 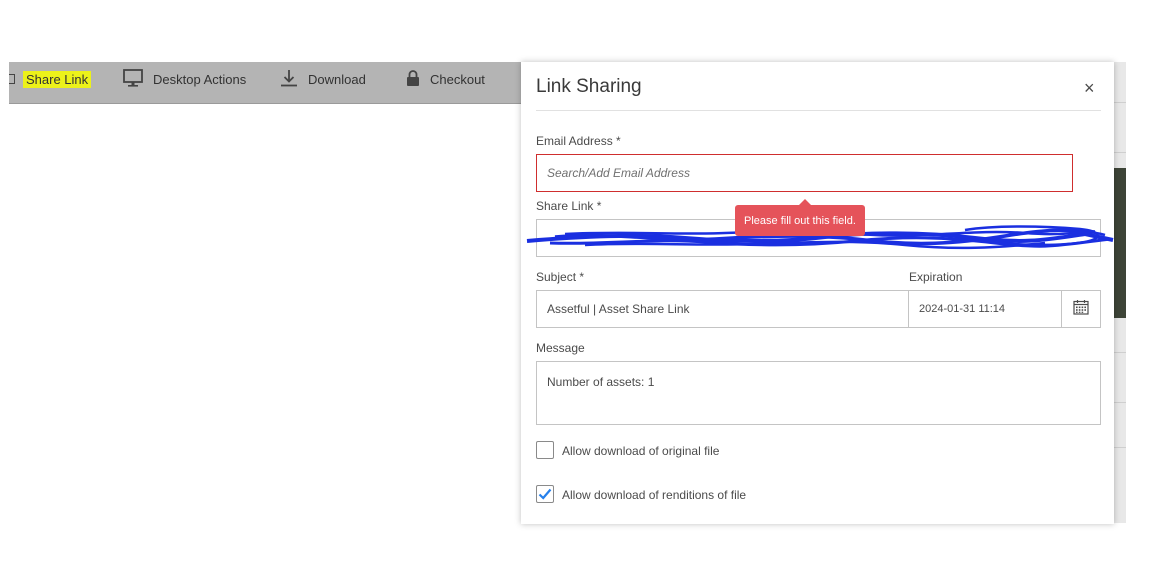 I want to click on download-icon, so click(x=289, y=79).